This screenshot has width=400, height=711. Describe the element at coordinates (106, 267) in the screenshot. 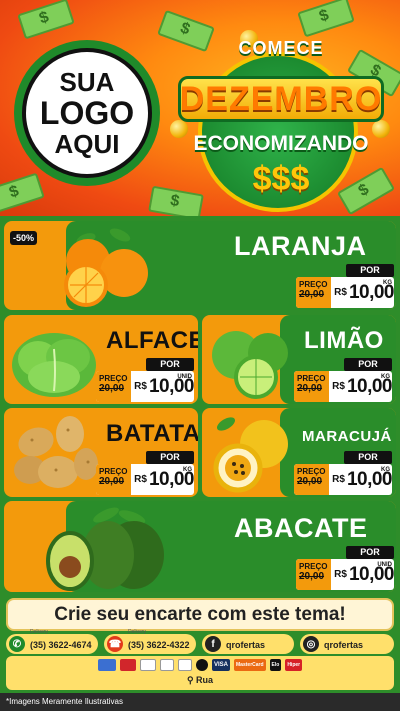

I see `orange-fruit-icon` at that location.